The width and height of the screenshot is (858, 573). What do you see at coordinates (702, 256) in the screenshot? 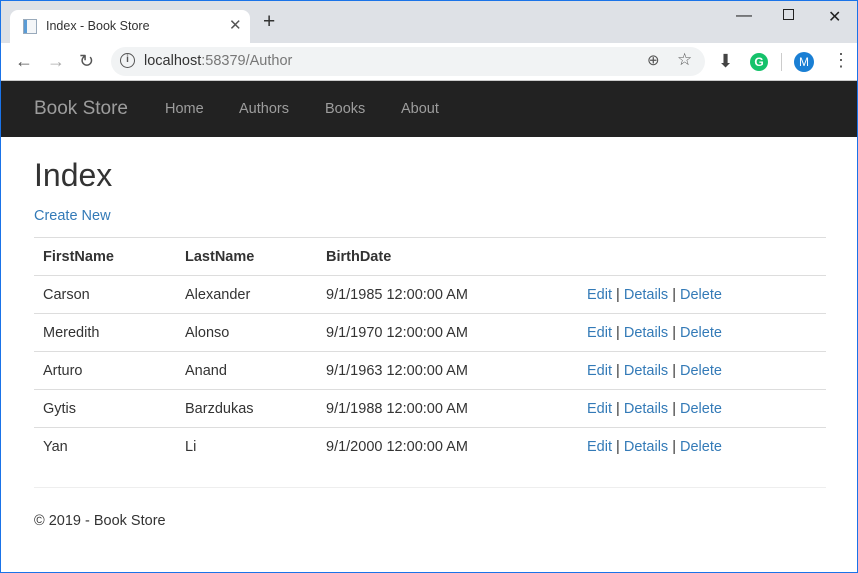
I see `col-actions` at bounding box center [702, 256].